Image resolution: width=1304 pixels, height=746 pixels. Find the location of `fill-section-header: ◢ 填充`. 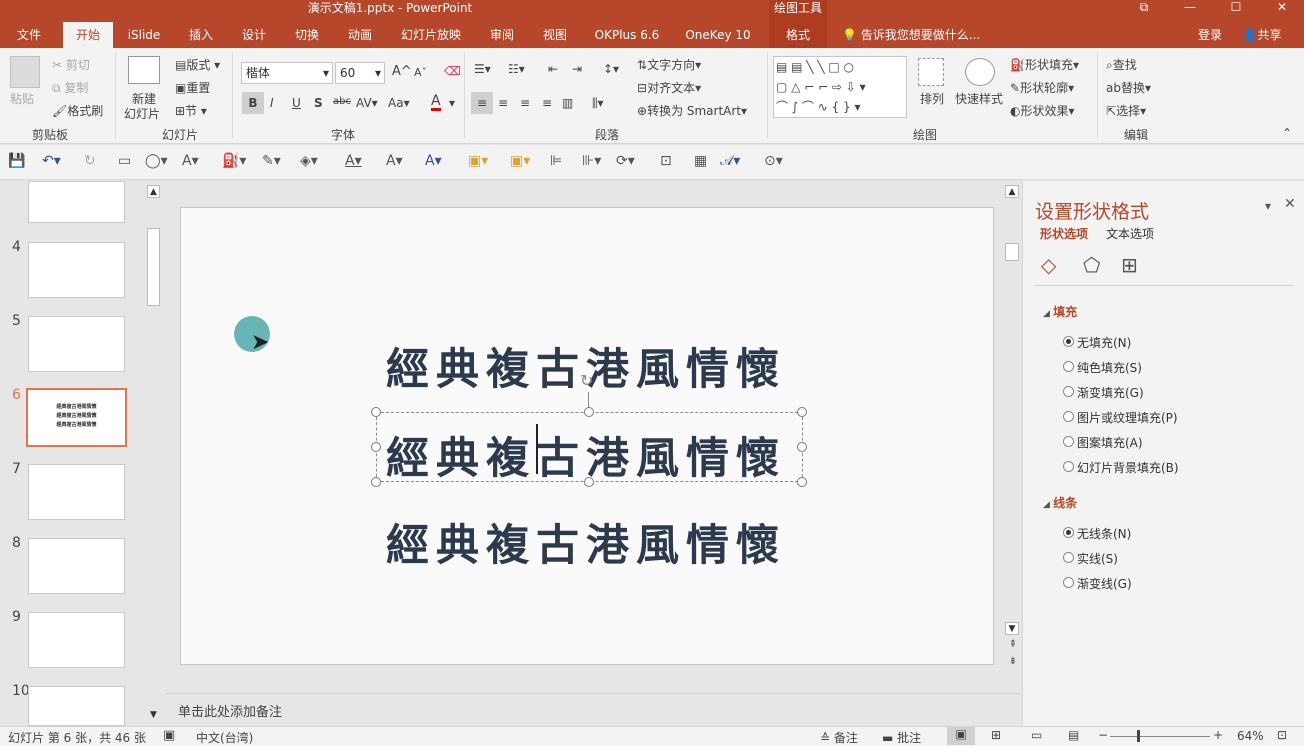

fill-section-header: ◢ 填充 is located at coordinates (1060, 311).